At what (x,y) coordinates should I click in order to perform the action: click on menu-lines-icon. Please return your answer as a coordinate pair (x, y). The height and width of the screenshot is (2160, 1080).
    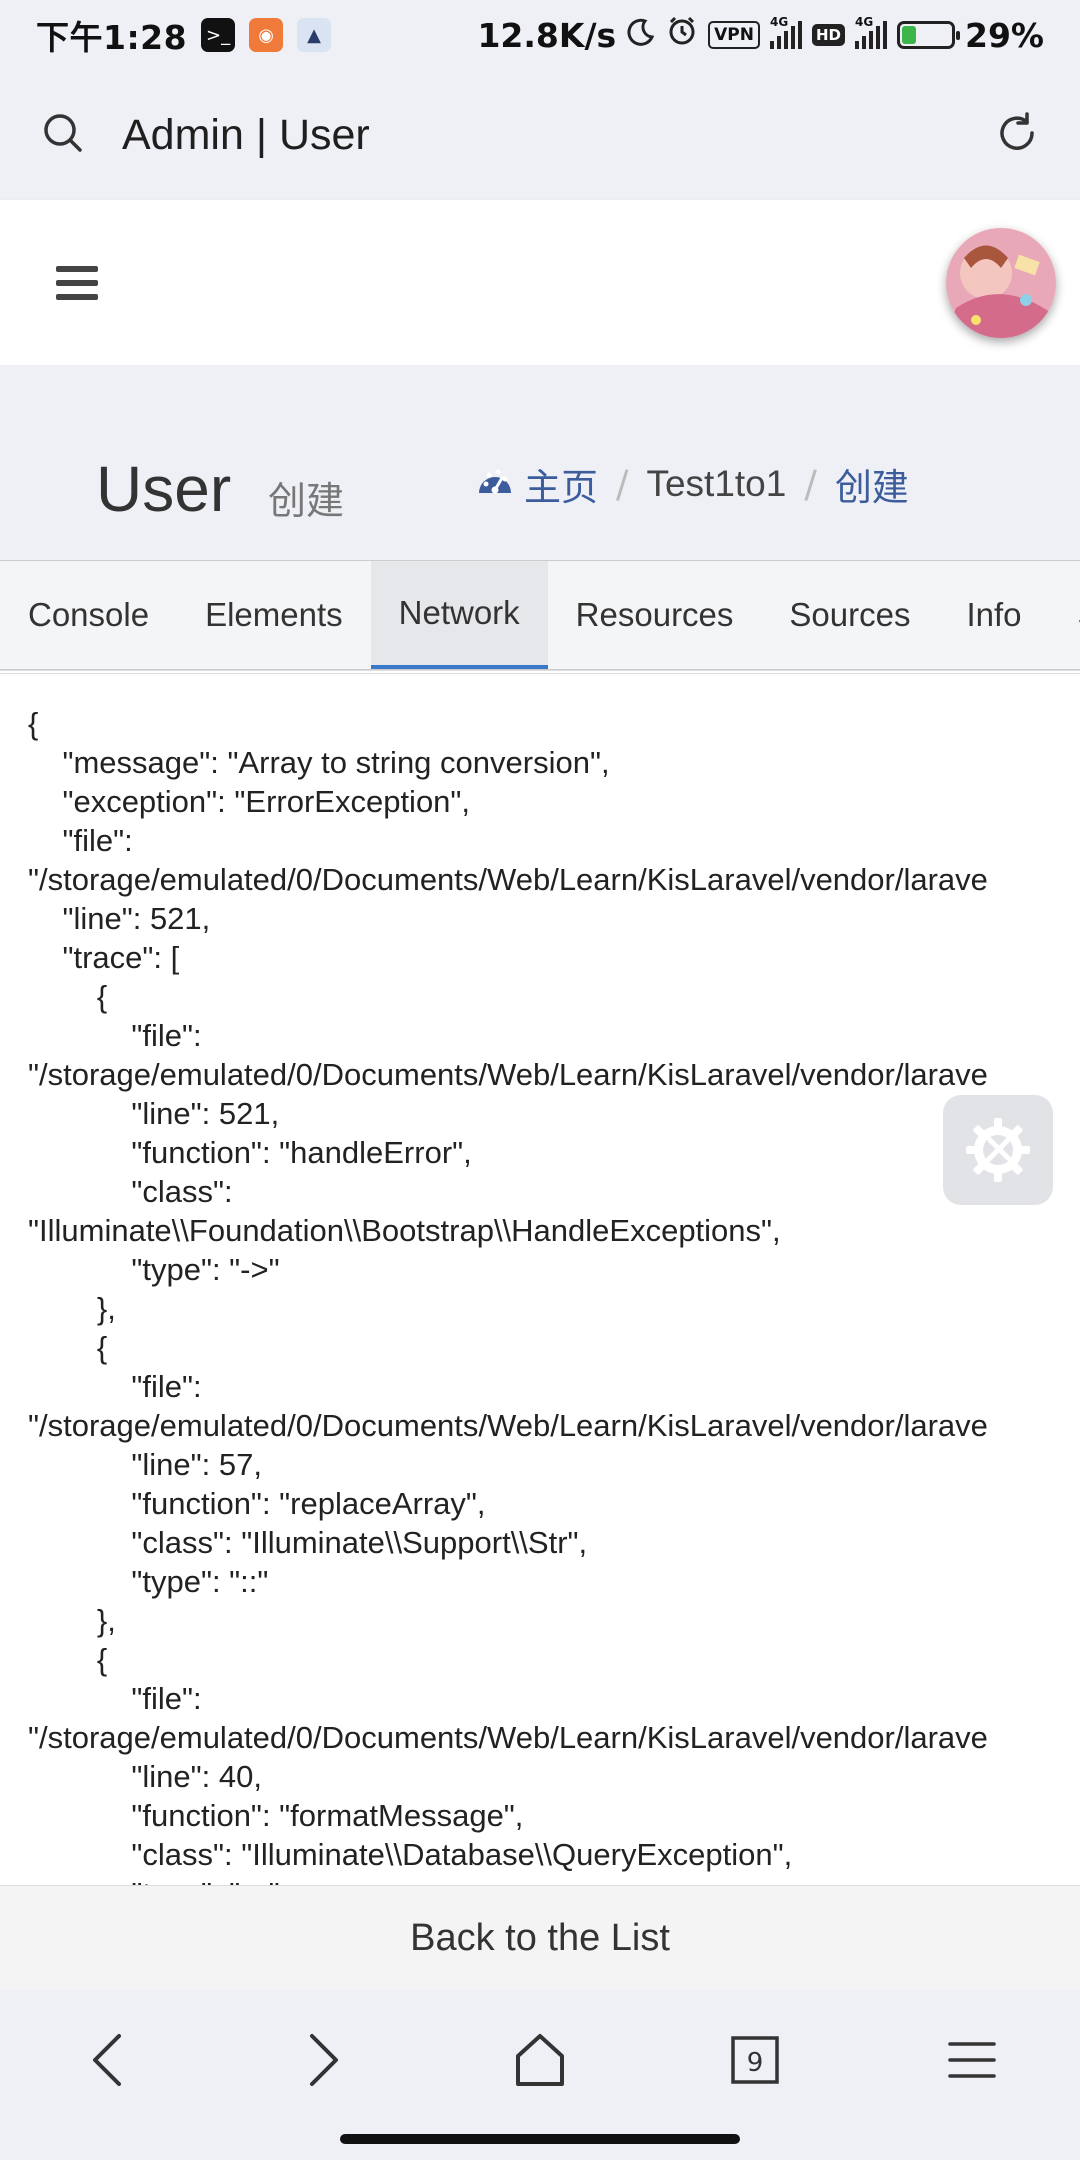
    Looking at the image, I should click on (972, 2060).